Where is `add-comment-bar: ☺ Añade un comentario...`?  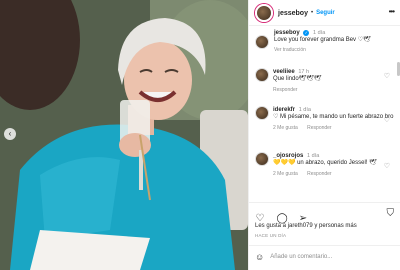 add-comment-bar: ☺ Añade un comentario... is located at coordinates (325, 257).